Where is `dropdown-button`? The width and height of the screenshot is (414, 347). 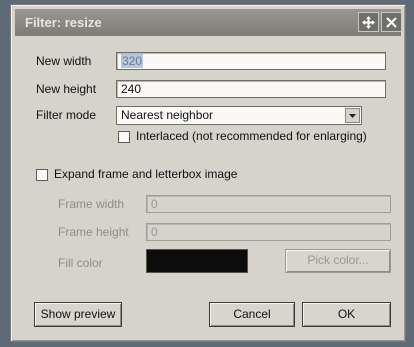
dropdown-button is located at coordinates (352, 115).